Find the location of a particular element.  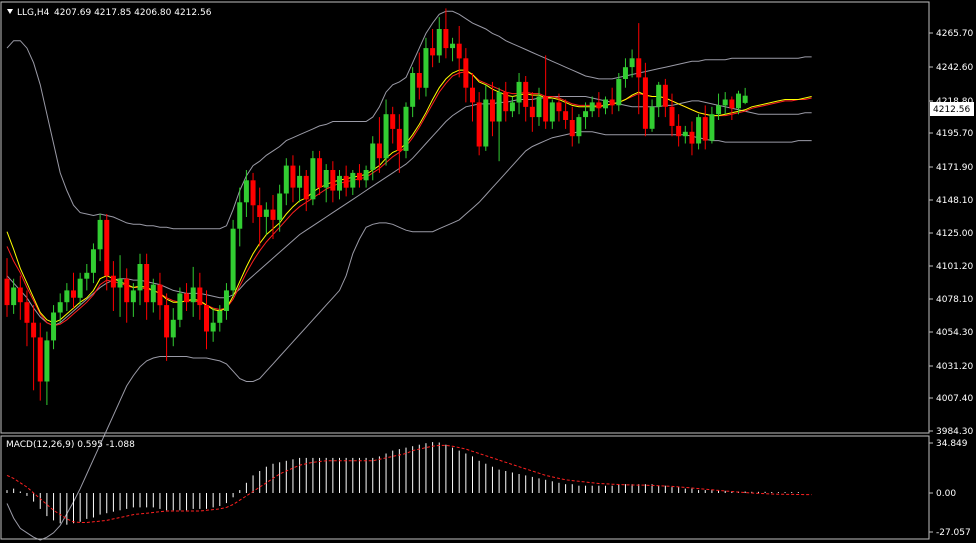

macd-tick-label: 0.00 is located at coordinates (946, 494).